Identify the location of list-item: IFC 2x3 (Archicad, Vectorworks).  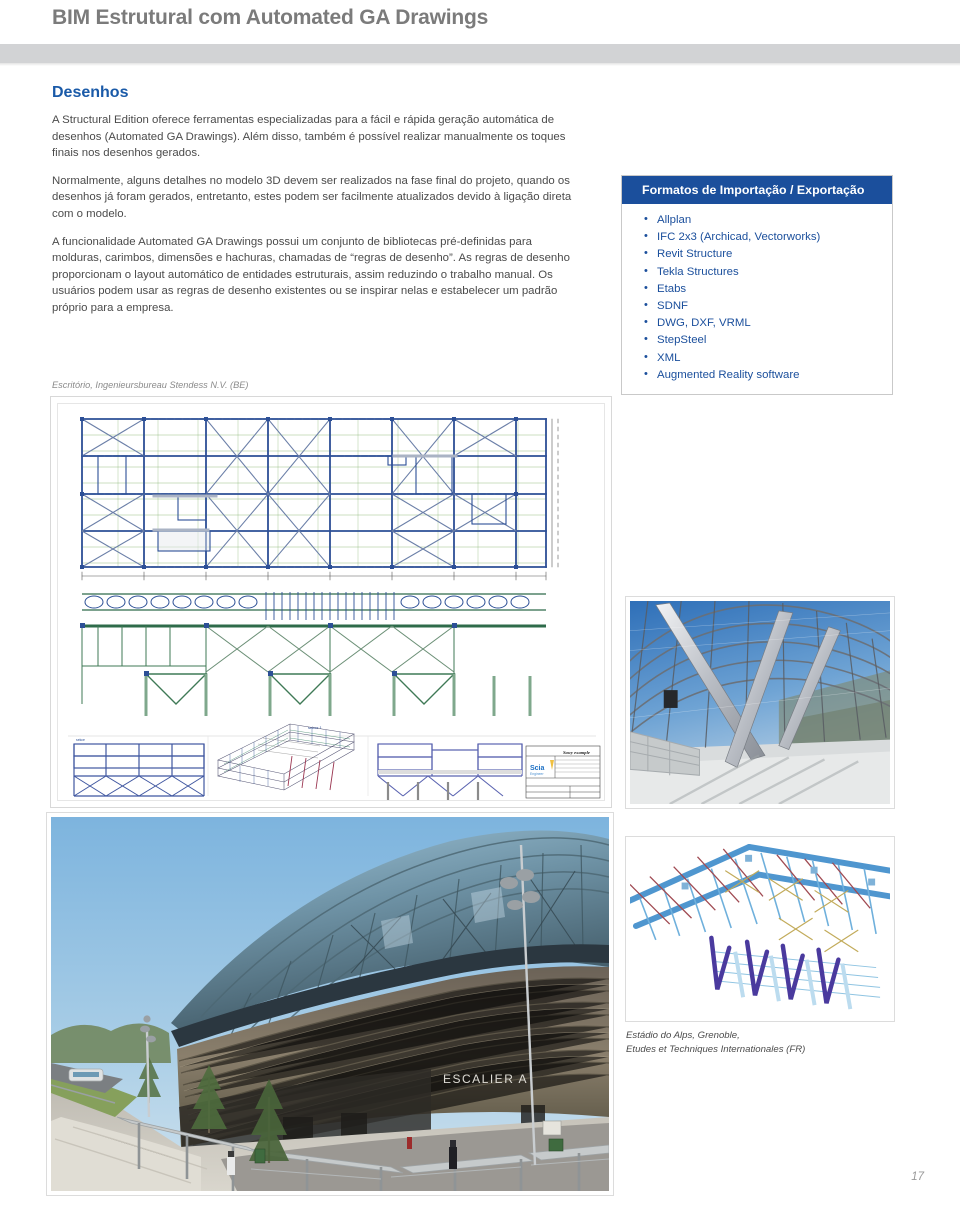
(768, 237).